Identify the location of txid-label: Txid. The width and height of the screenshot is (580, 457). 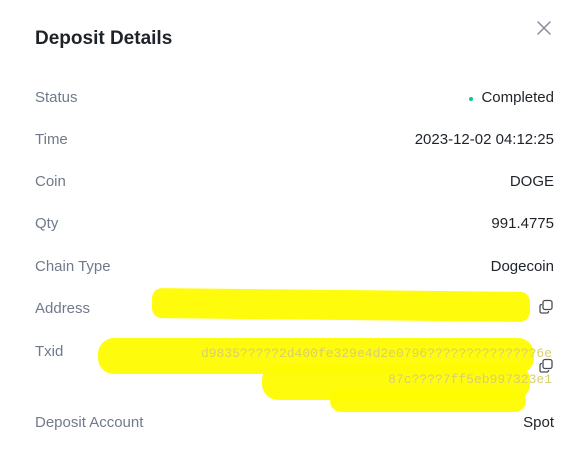
(49, 351).